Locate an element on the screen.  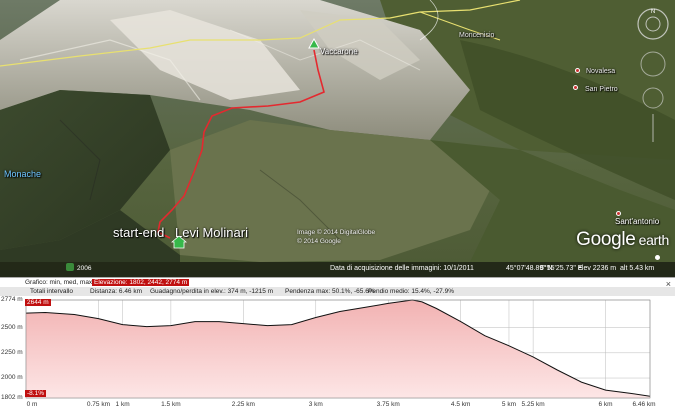
x-tick-label: 5 km is located at coordinates (509, 404).